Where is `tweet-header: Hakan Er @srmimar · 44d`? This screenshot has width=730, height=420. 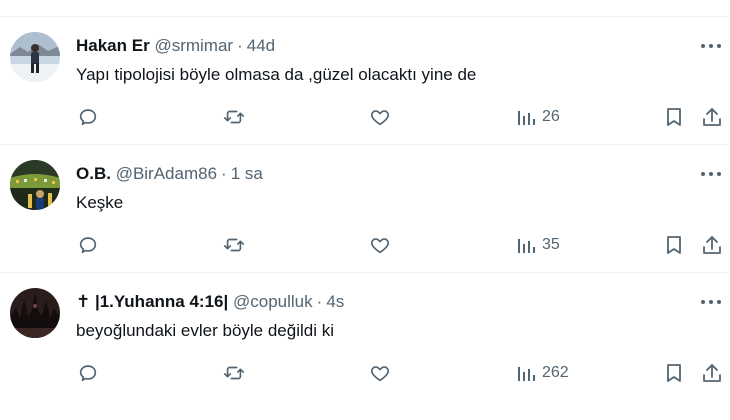
tweet-header: Hakan Er @srmimar · 44d is located at coordinates (175, 46).